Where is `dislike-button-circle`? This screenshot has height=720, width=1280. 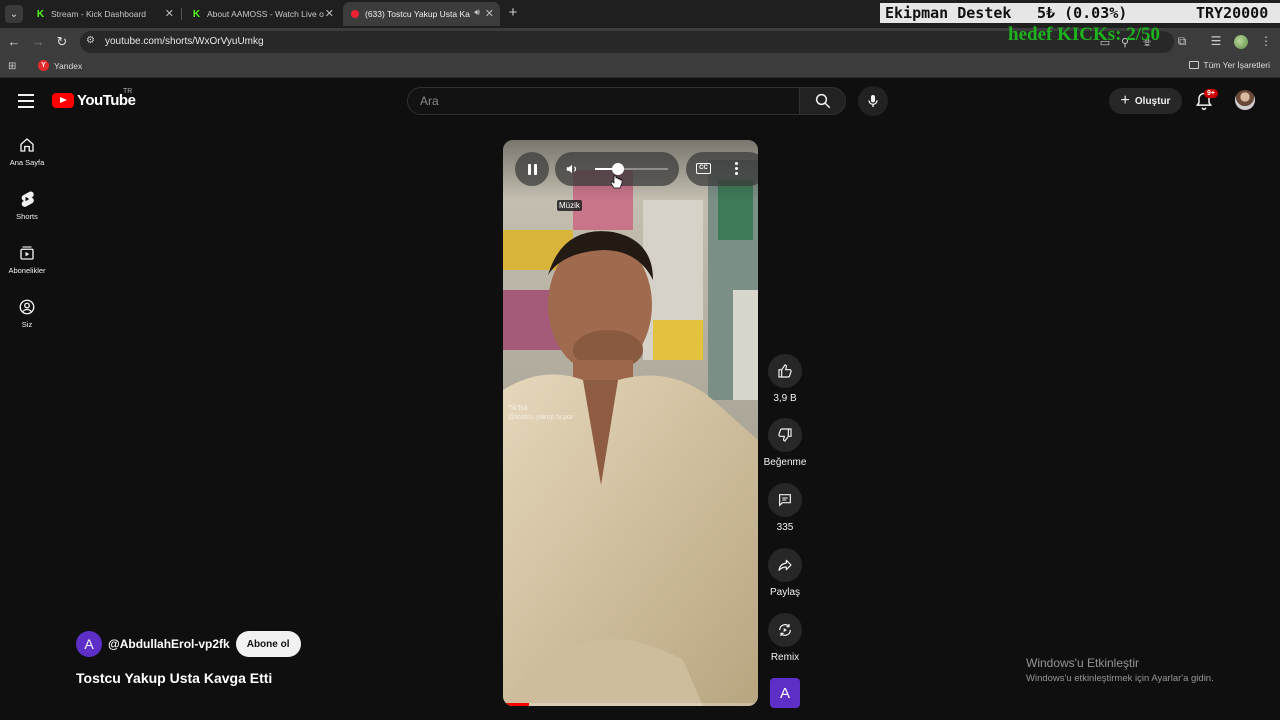
dislike-button-circle is located at coordinates (785, 435).